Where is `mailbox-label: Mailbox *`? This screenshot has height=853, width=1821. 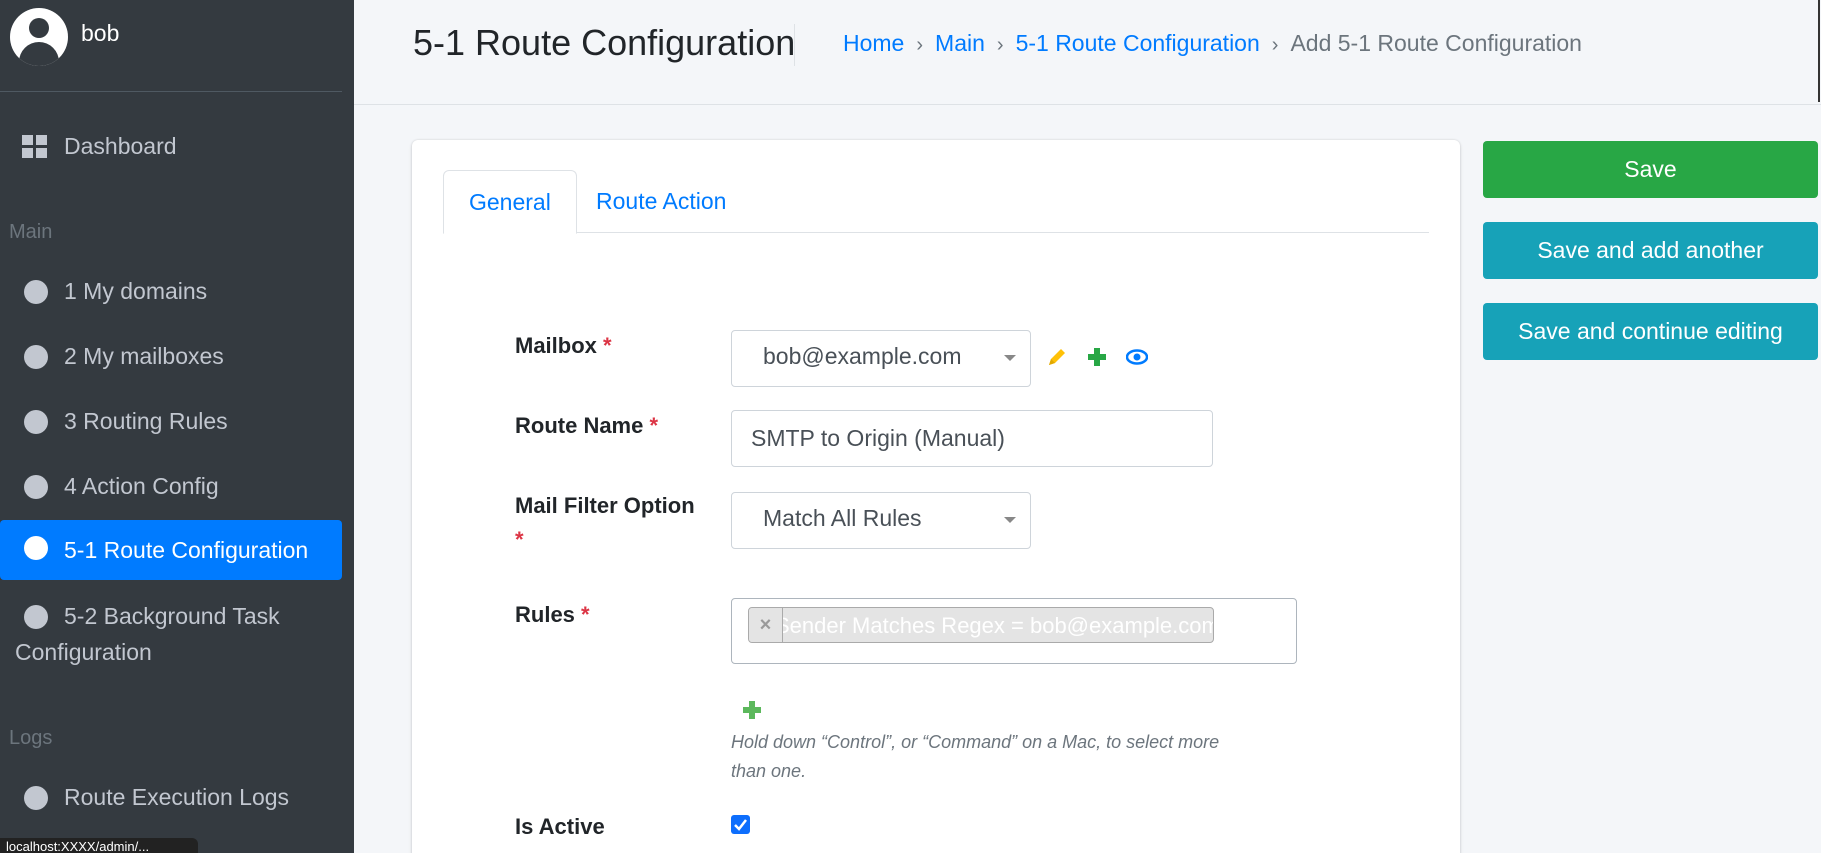 mailbox-label: Mailbox * is located at coordinates (563, 345).